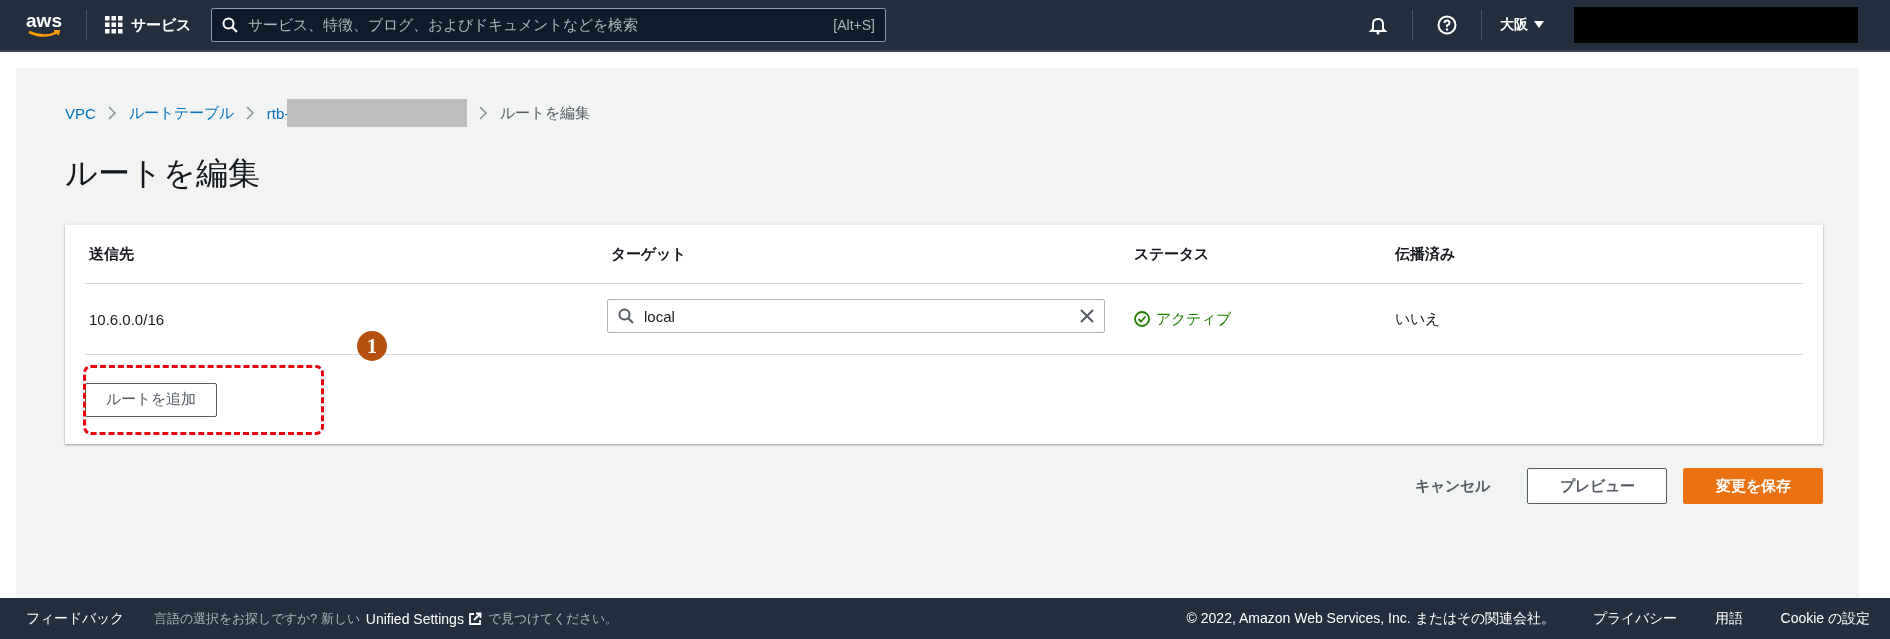 The image size is (1890, 639). I want to click on table-cell-text: いいえ, so click(1417, 318).